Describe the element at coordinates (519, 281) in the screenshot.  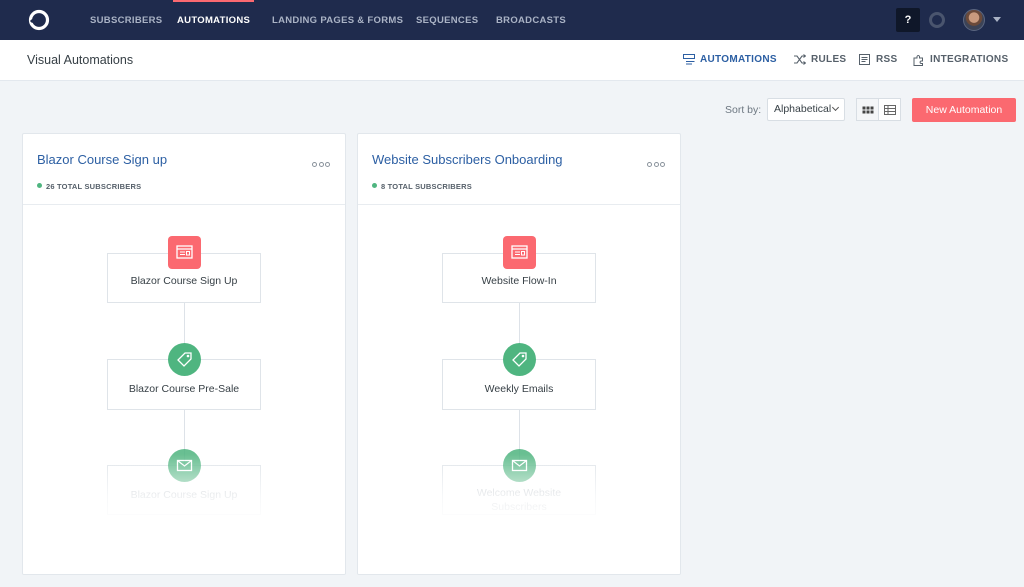
I see `node-label: Website Flow-In` at that location.